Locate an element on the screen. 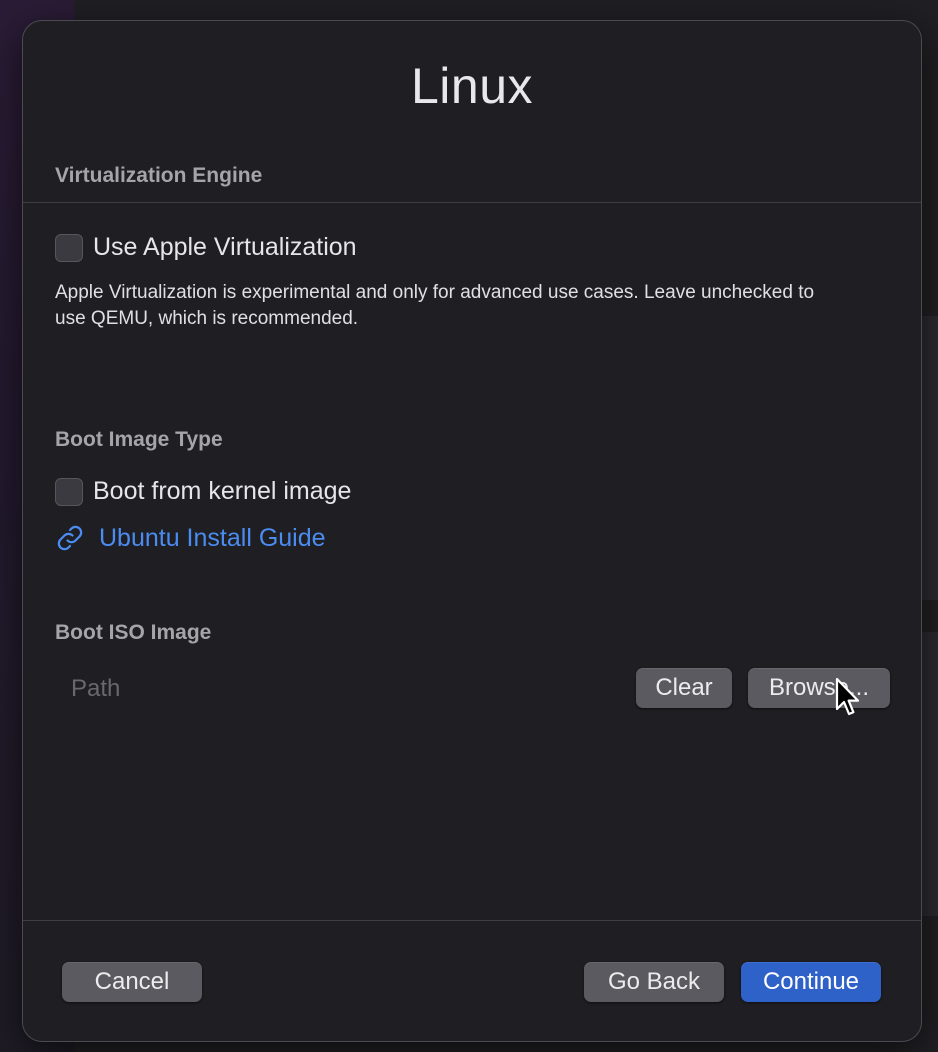 The width and height of the screenshot is (938, 1052). clear-button: Clear is located at coordinates (684, 688).